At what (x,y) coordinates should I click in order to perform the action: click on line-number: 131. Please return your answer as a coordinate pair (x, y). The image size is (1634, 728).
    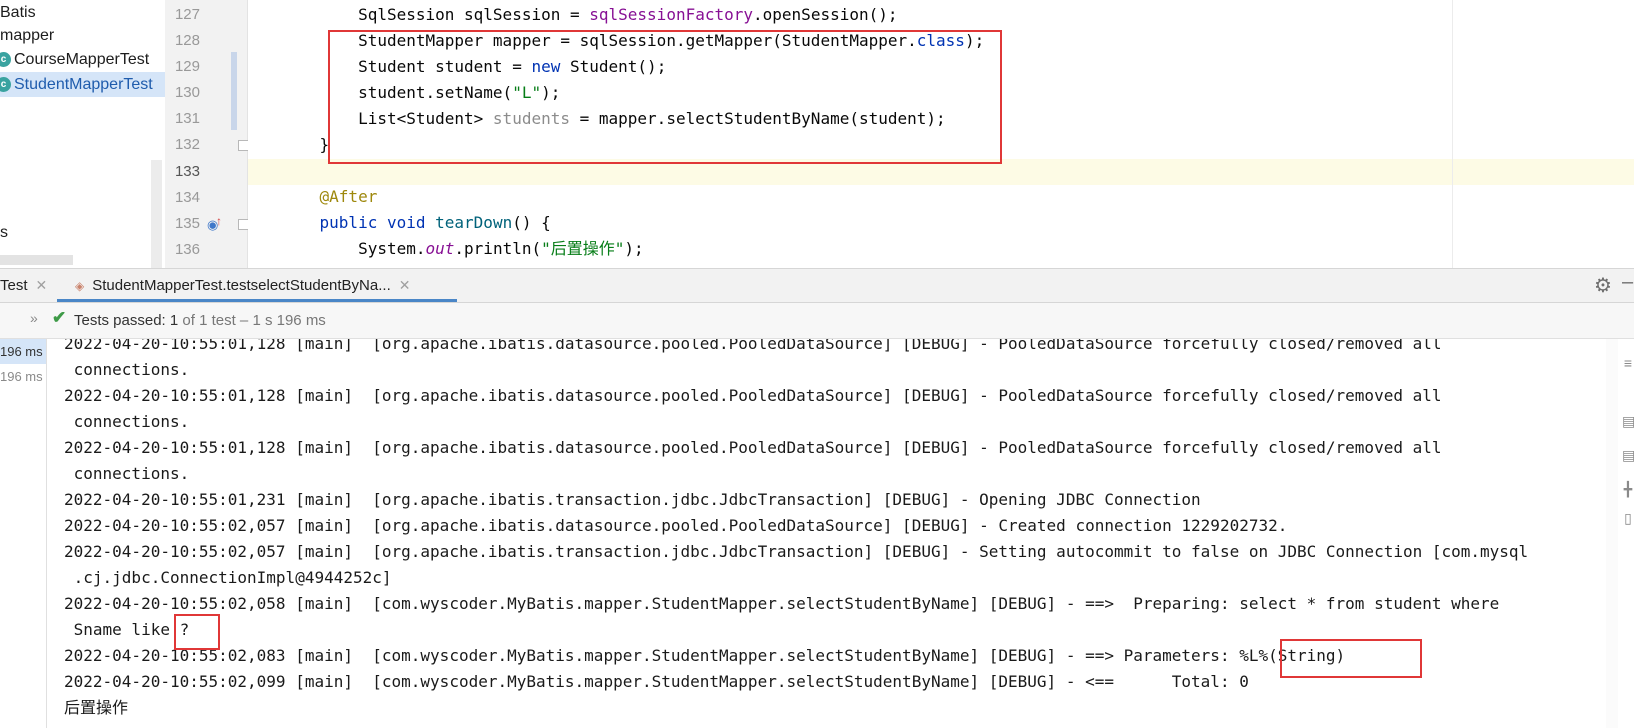
    Looking at the image, I should click on (187, 118).